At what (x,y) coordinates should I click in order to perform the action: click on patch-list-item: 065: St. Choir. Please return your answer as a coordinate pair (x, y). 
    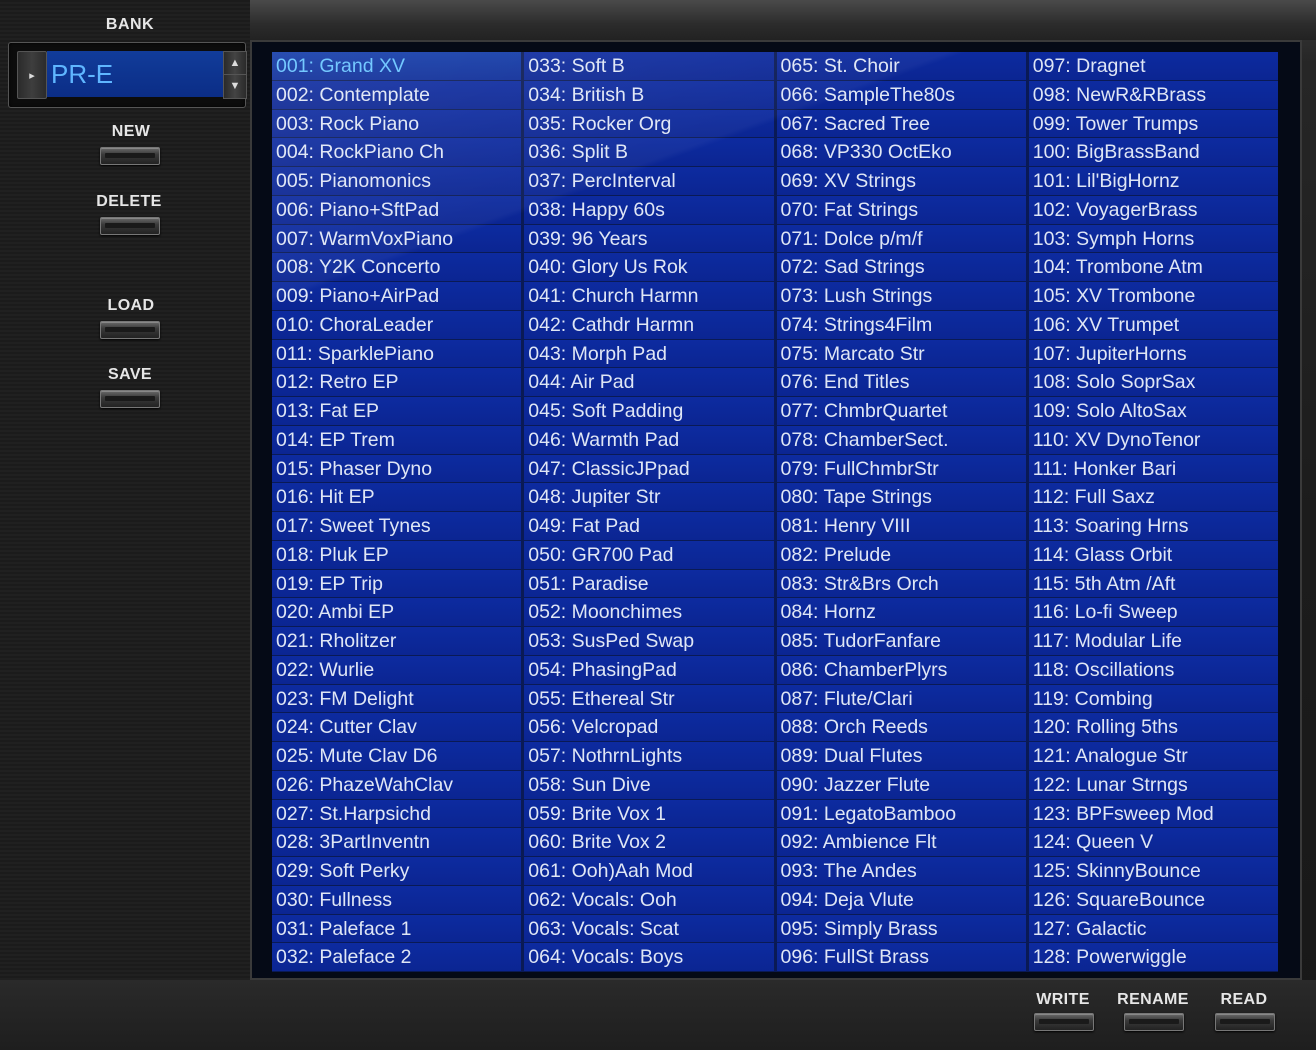
    Looking at the image, I should click on (901, 66).